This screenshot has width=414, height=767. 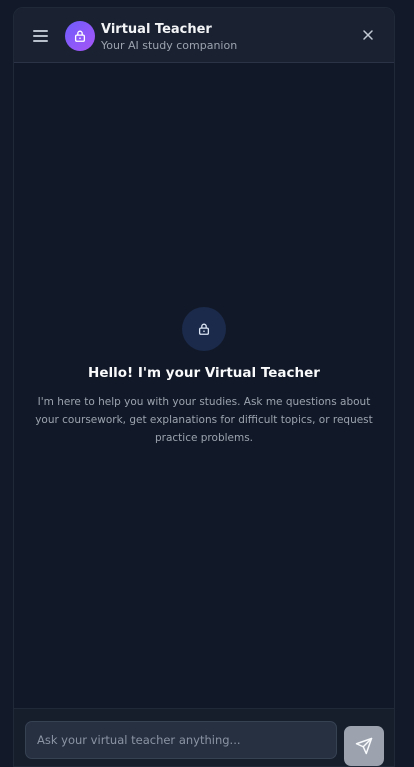 I want to click on teacher-avatar, so click(x=80, y=36).